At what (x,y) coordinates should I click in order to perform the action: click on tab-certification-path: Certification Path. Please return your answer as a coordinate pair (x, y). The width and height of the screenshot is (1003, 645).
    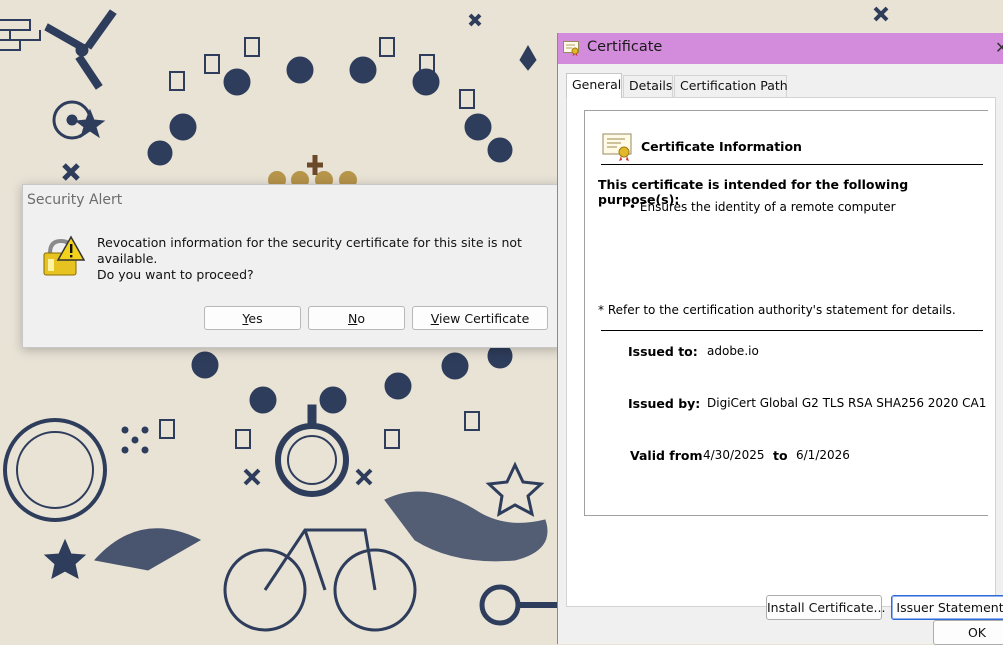
    Looking at the image, I should click on (731, 86).